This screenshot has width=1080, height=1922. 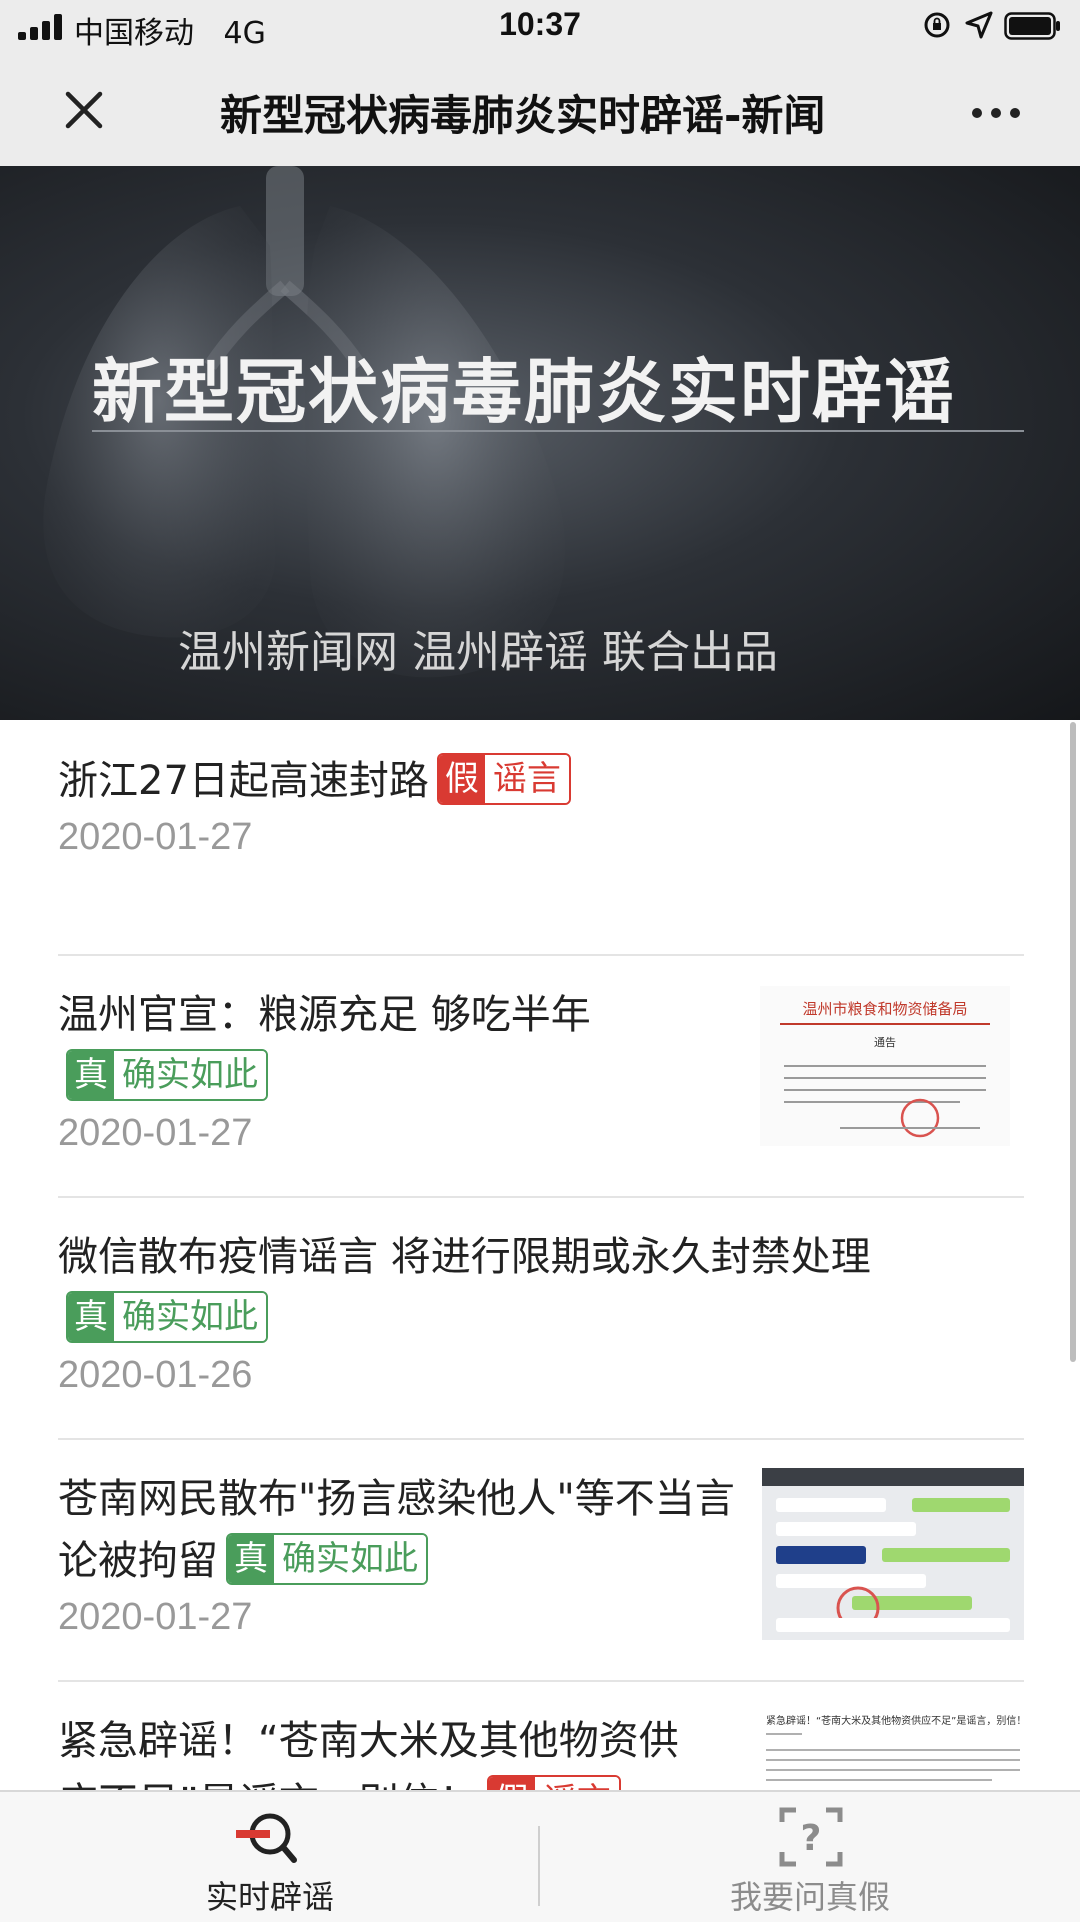 I want to click on item-date: 2020-01-26, so click(x=155, y=1375).